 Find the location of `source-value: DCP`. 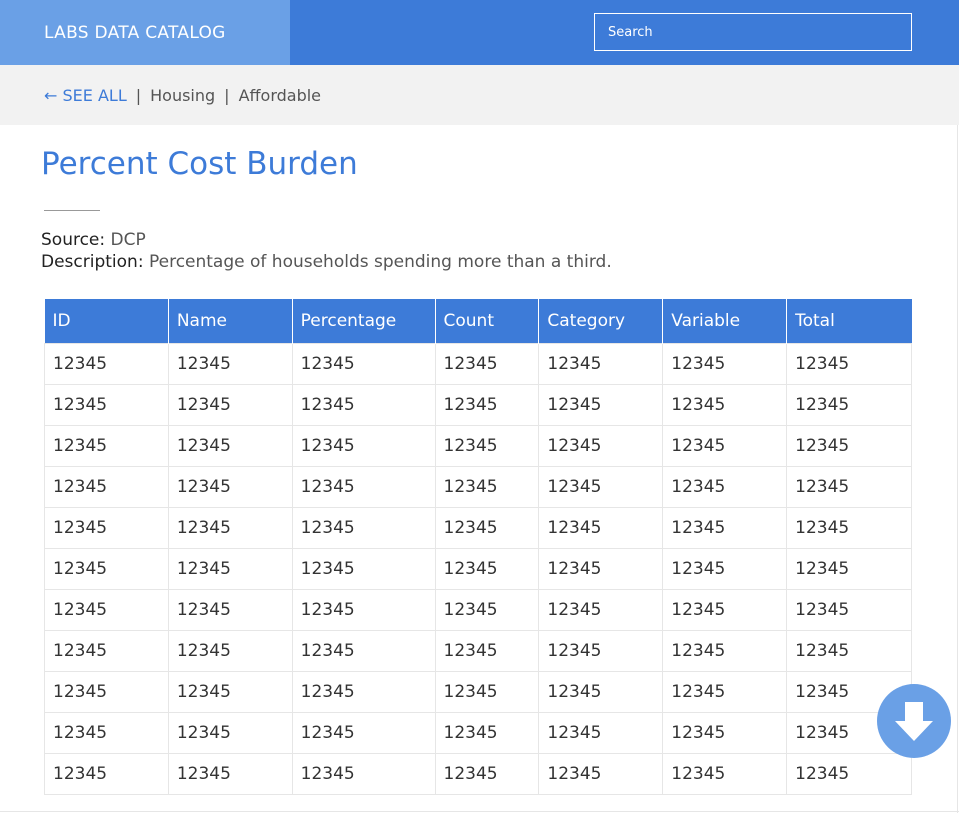

source-value: DCP is located at coordinates (128, 240).